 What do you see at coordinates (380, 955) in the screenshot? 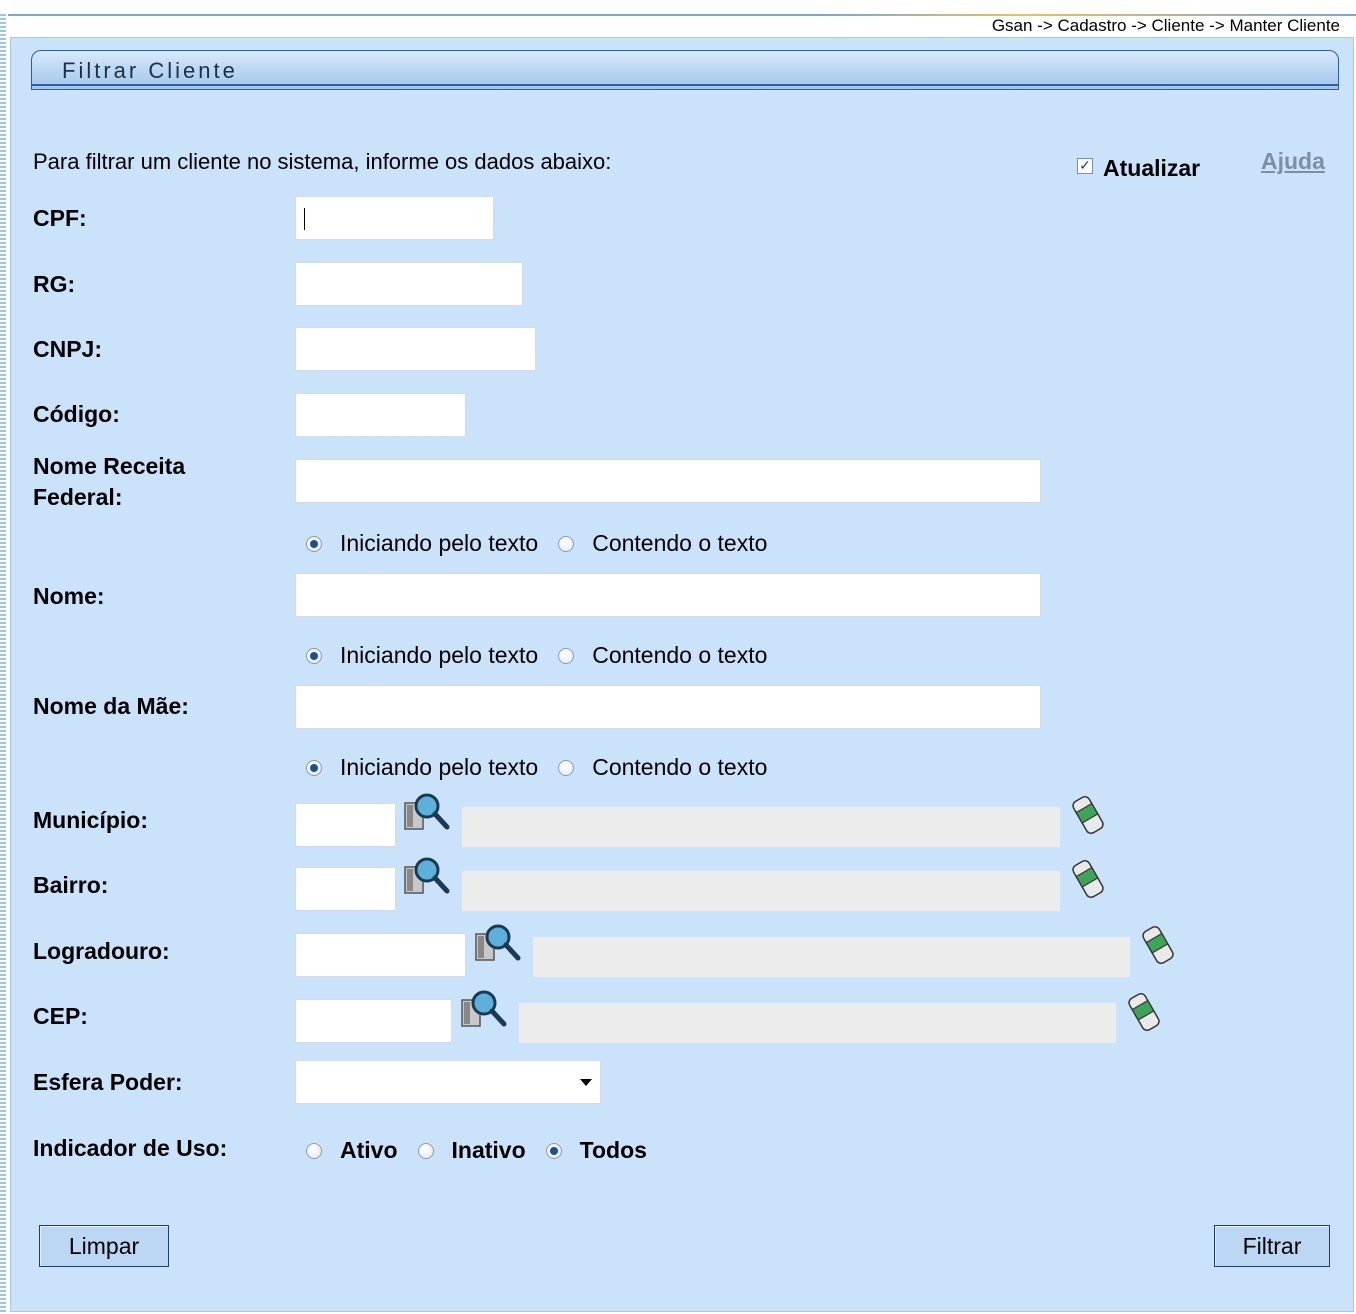
I see `logradouro-code-input` at bounding box center [380, 955].